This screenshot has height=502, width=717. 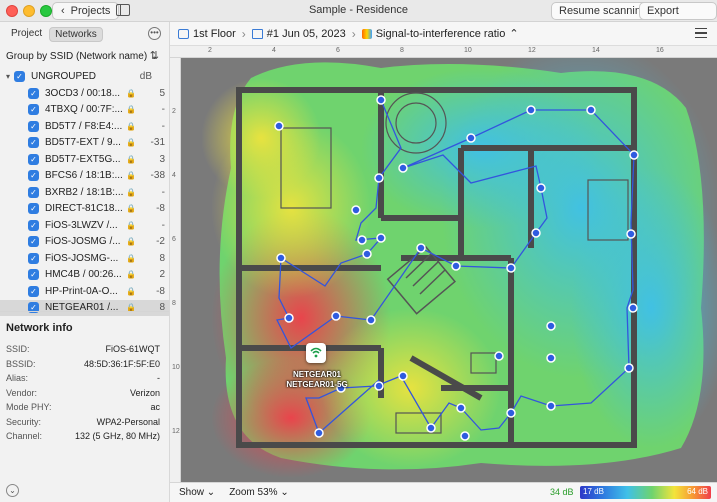 I want to click on status-bar: Show ⌄ Zoom 53% ⌄ 34 dB 17 dB 64 dB, so click(x=443, y=492).